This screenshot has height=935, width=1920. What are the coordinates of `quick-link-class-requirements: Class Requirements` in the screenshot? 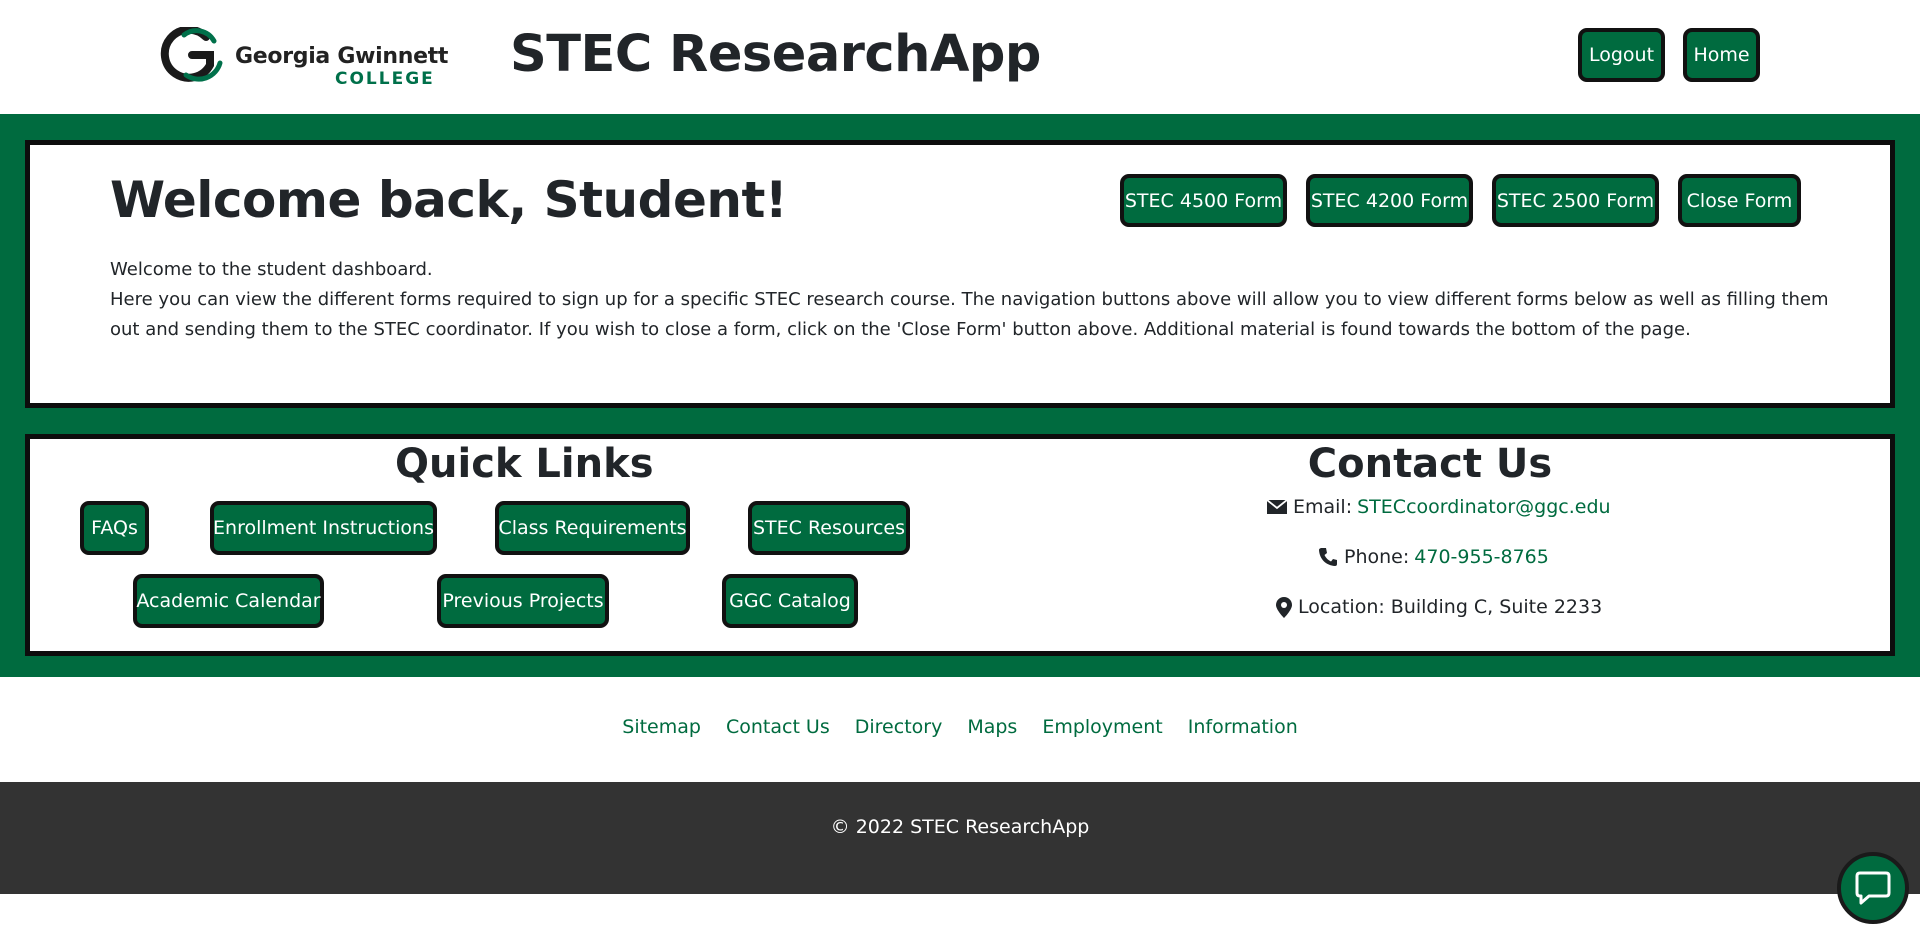 It's located at (592, 528).